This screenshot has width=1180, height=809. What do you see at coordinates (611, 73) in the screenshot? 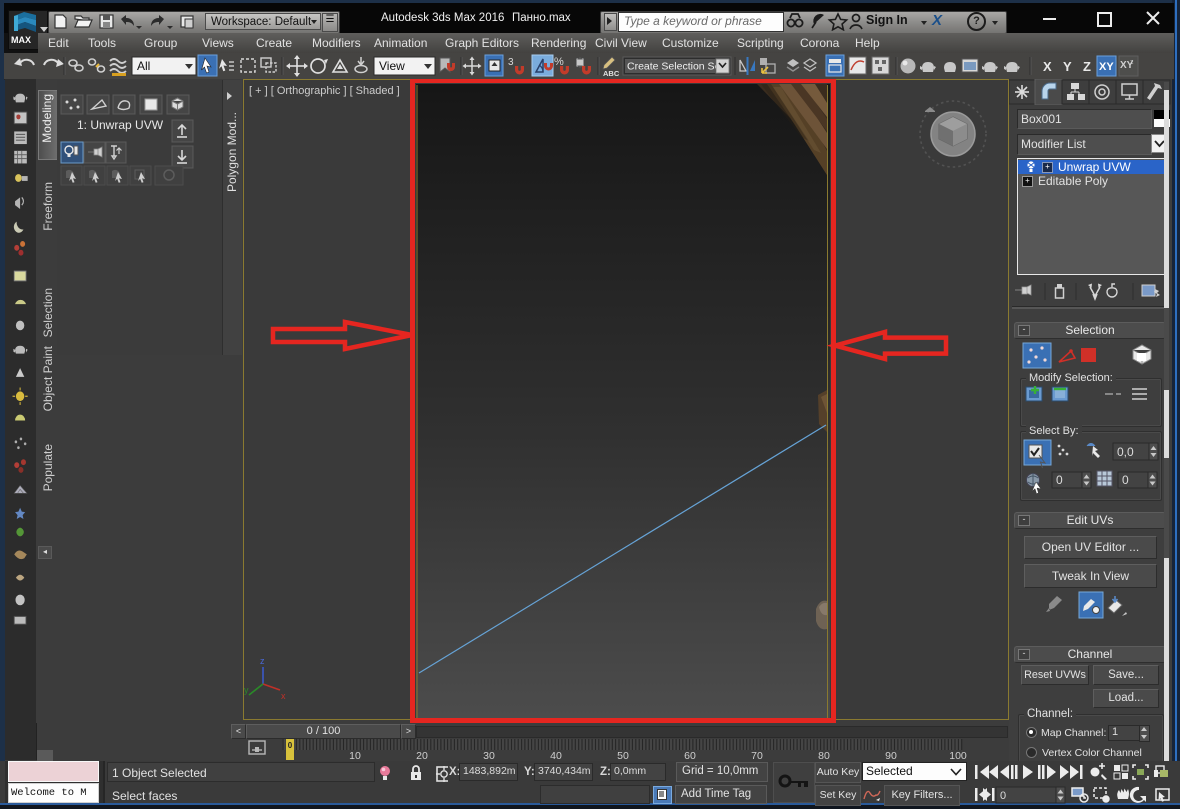
I see `svg-text: ABC` at bounding box center [611, 73].